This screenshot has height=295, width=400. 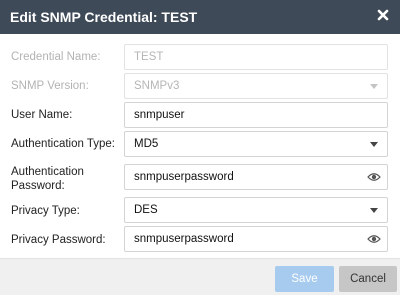 I want to click on credential-name-value: TEST, so click(x=149, y=57).